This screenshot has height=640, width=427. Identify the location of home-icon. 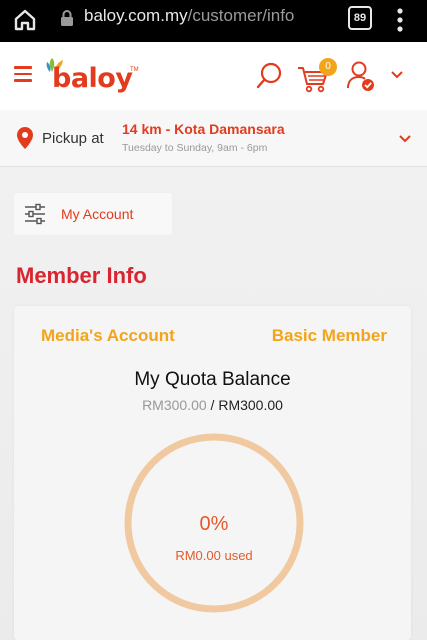
(25, 20).